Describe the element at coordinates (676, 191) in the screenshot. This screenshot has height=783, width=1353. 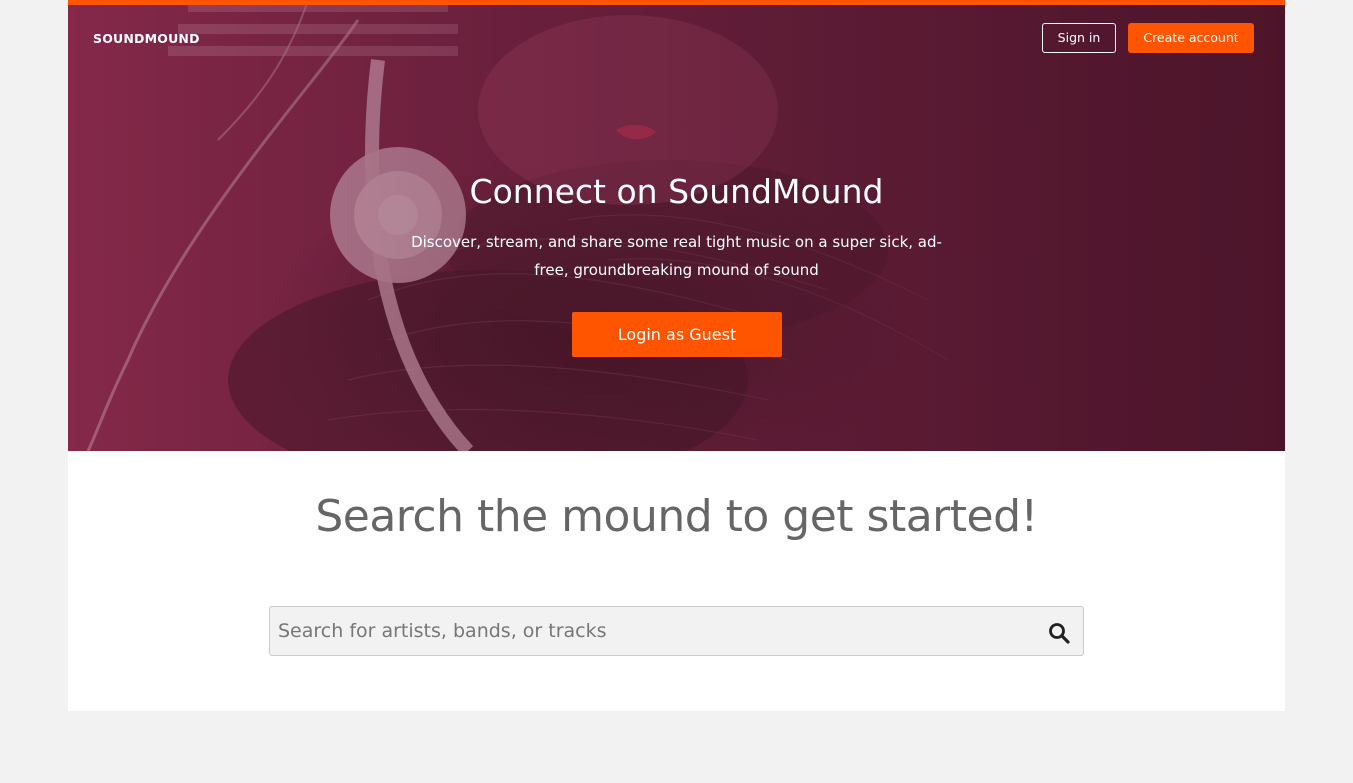
I see `hero-title: Connect on SoundMound` at that location.